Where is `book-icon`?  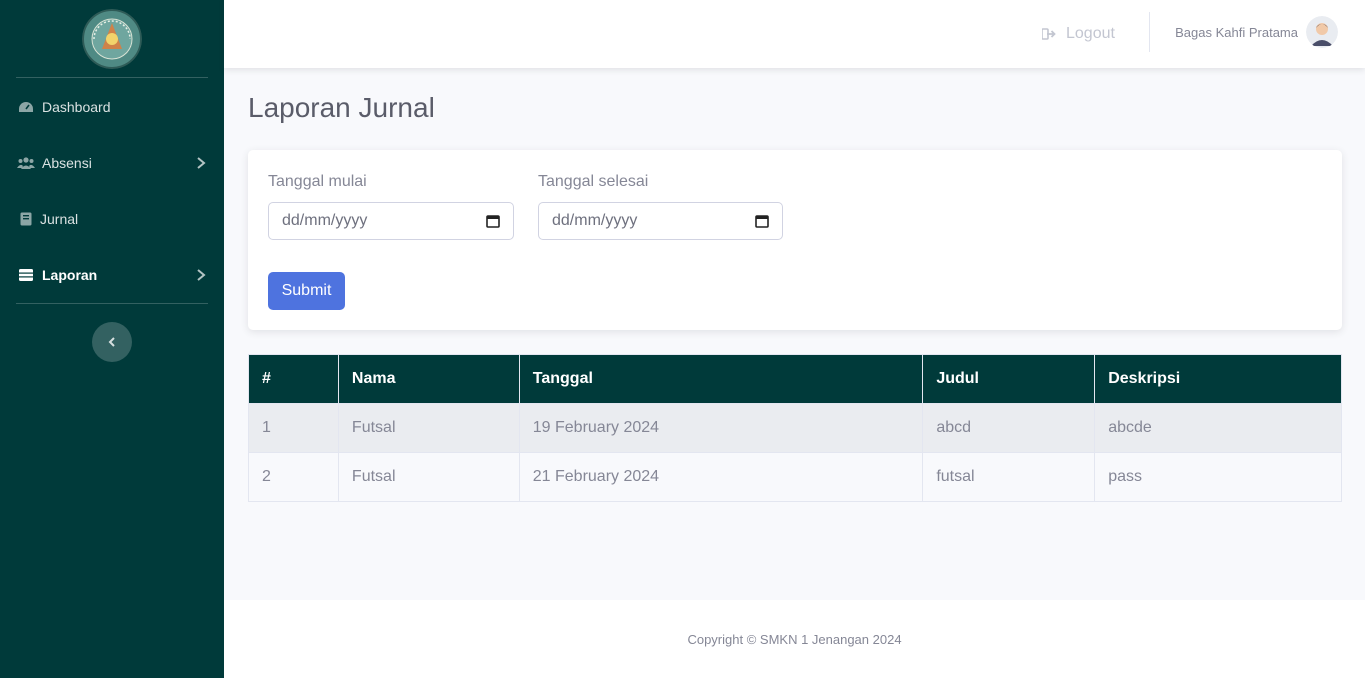 book-icon is located at coordinates (26, 219).